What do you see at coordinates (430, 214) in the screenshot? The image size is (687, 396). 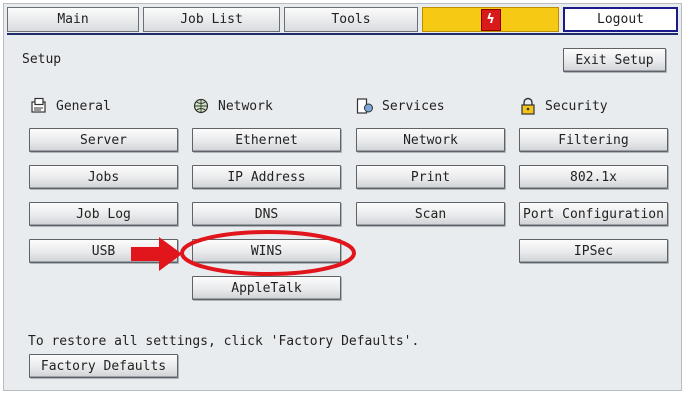 I see `scan-button: Scan` at bounding box center [430, 214].